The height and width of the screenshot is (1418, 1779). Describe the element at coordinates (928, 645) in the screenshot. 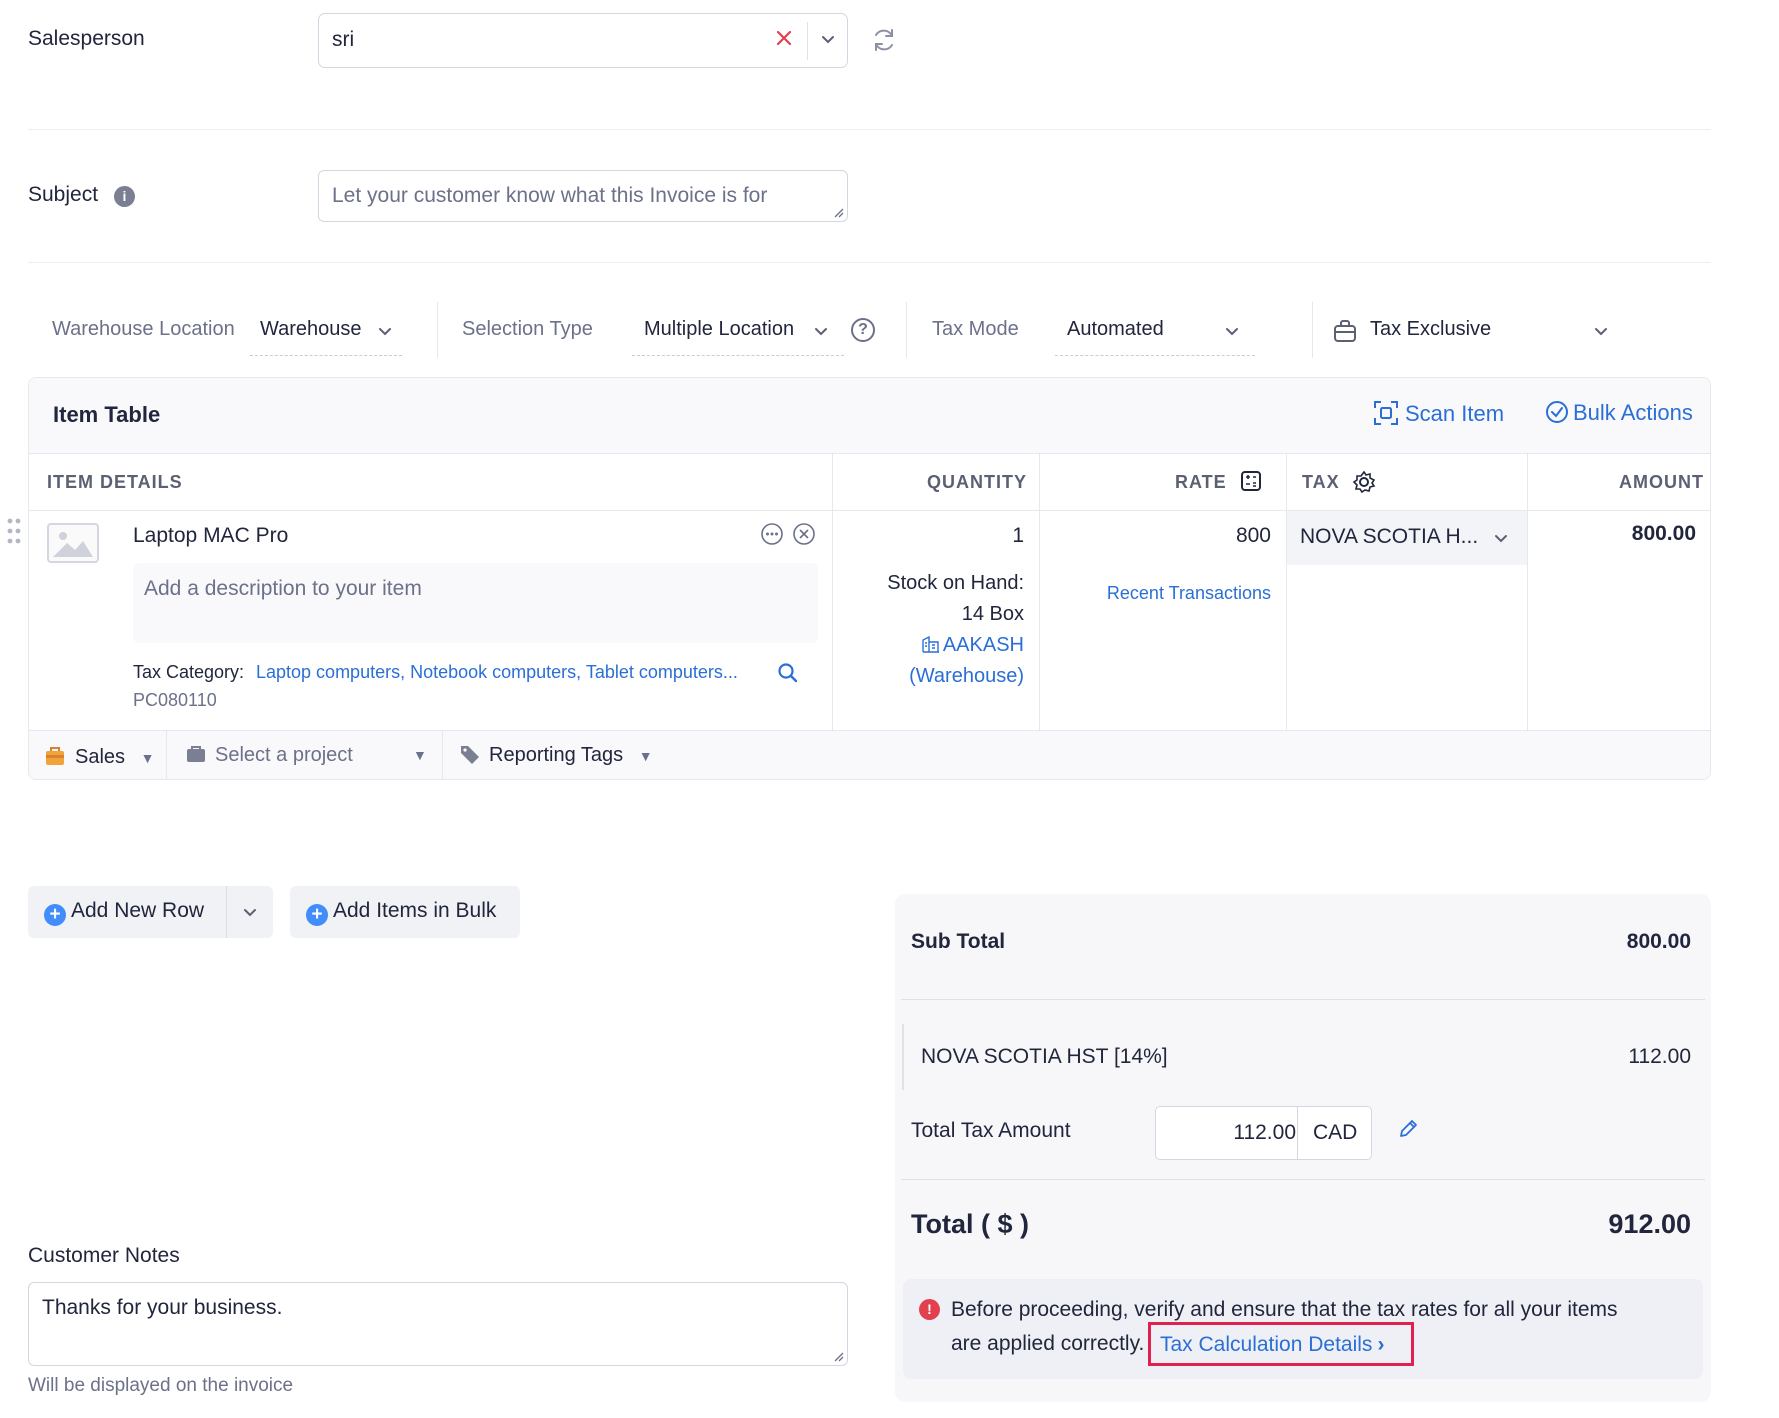

I see `stock-location-link: AAKASH` at that location.